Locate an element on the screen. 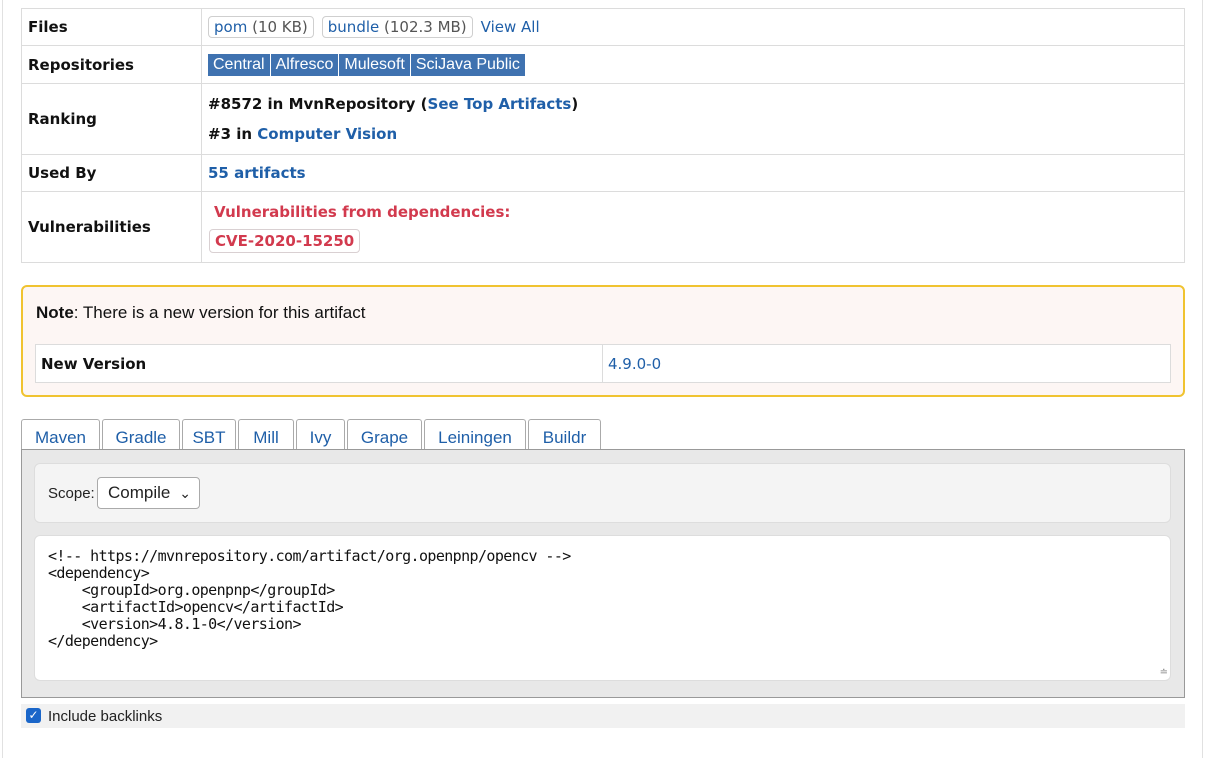 This screenshot has height=758, width=1207. tab-grape: Grape is located at coordinates (384, 434).